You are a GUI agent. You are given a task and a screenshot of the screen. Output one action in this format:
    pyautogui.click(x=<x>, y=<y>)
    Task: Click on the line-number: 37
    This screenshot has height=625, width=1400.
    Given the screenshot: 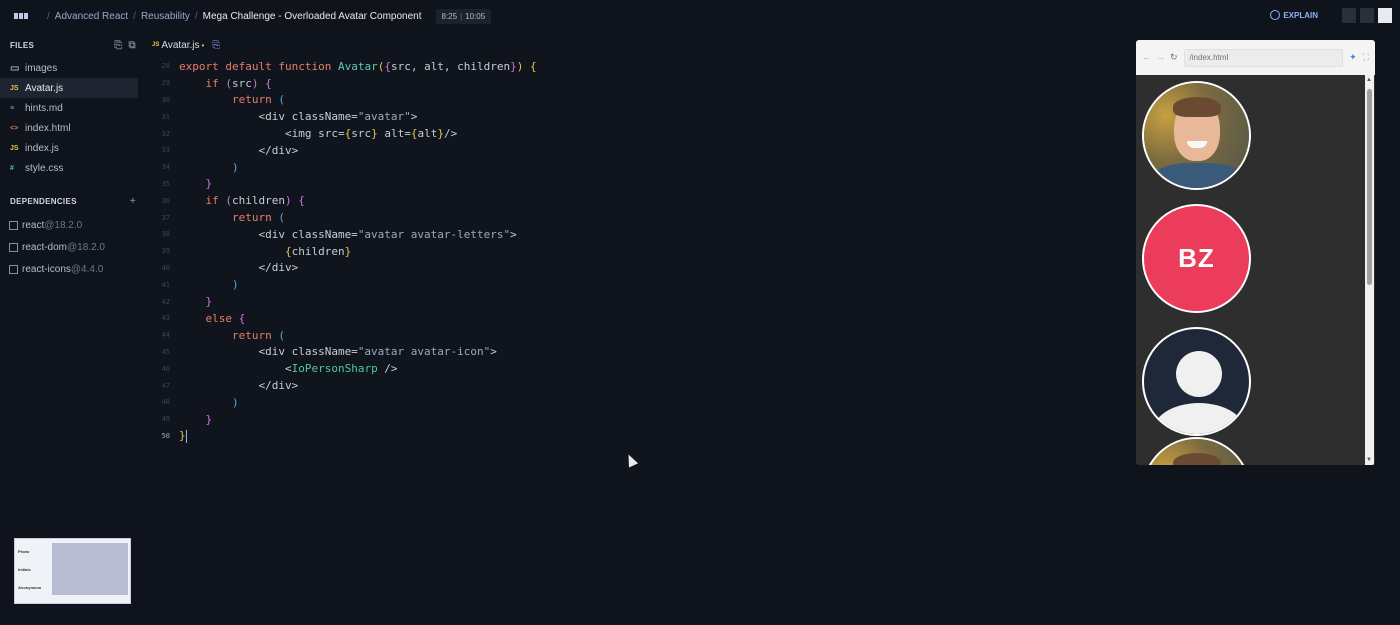 What is the action you would take?
    pyautogui.click(x=165, y=217)
    